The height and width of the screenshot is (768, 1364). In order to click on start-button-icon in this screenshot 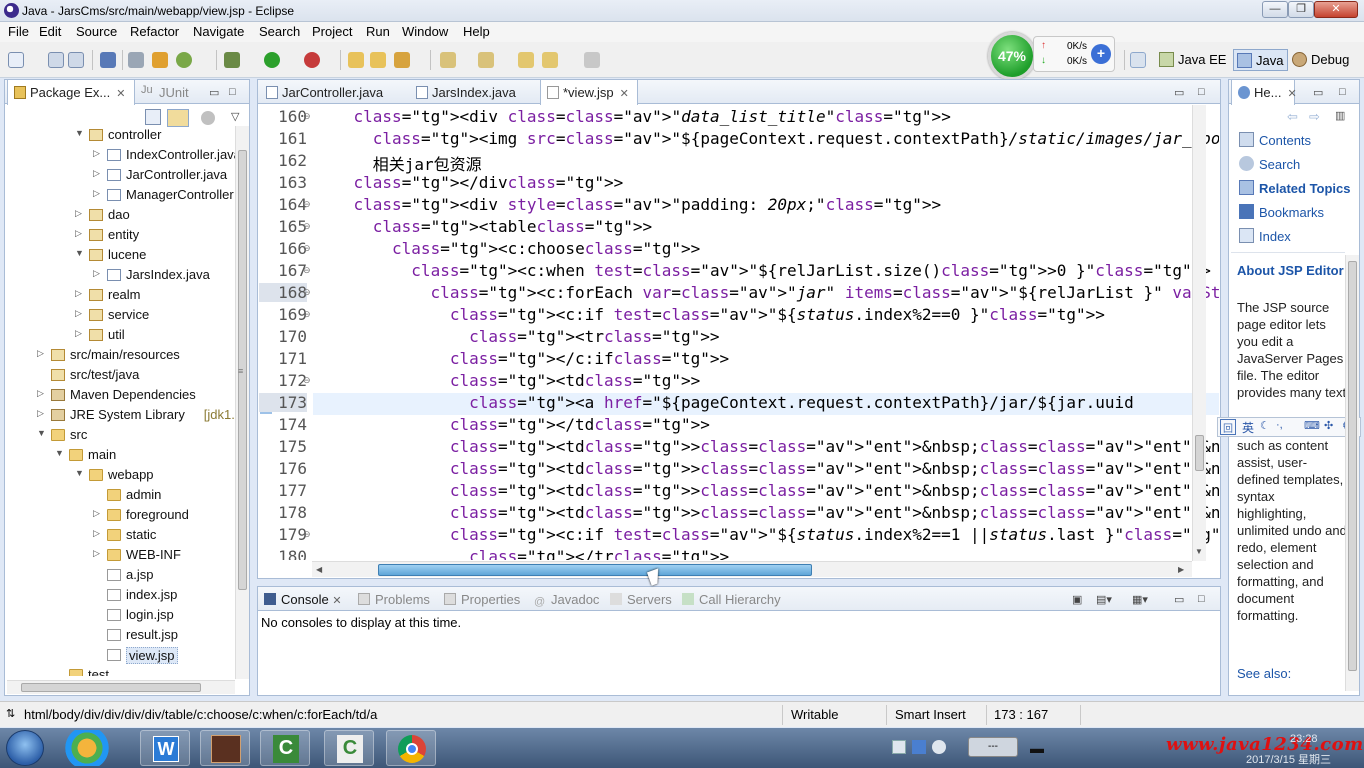, I will do `click(25, 748)`.